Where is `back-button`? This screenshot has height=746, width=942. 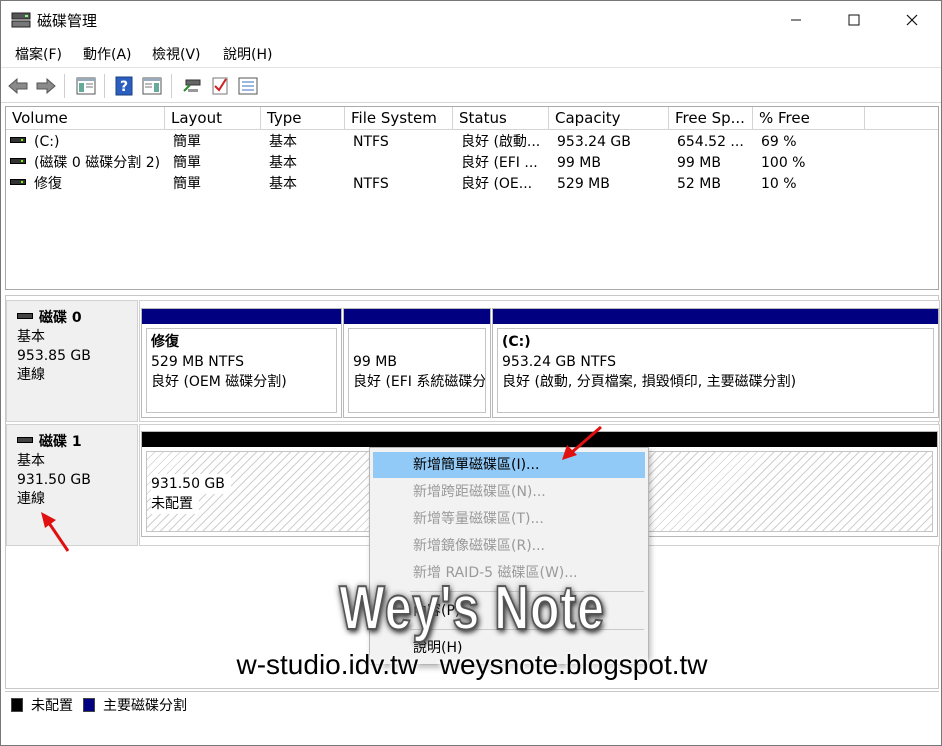 back-button is located at coordinates (18, 86).